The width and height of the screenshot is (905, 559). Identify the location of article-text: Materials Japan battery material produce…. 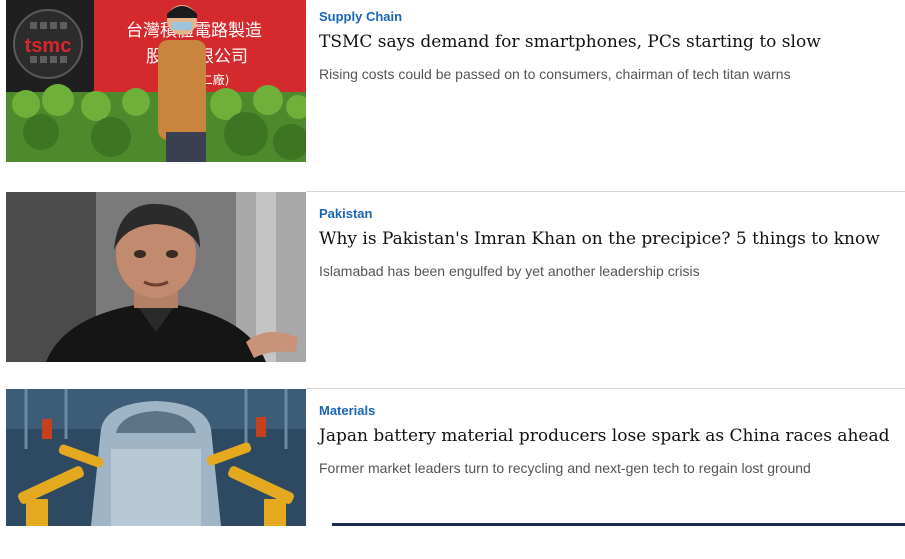
(612, 440).